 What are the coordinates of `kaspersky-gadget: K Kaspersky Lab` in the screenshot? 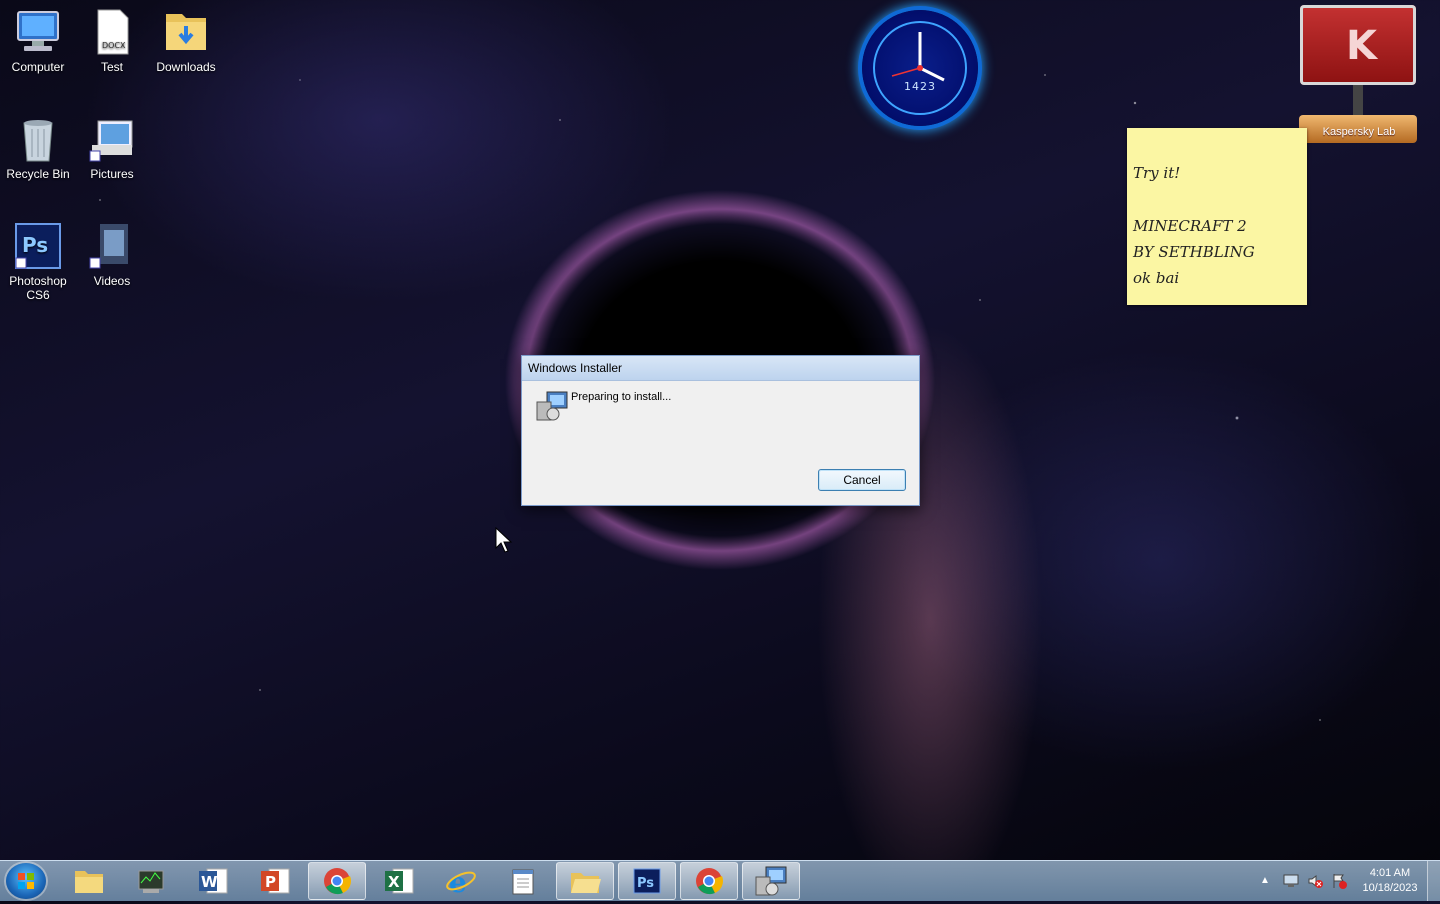 It's located at (1359, 75).